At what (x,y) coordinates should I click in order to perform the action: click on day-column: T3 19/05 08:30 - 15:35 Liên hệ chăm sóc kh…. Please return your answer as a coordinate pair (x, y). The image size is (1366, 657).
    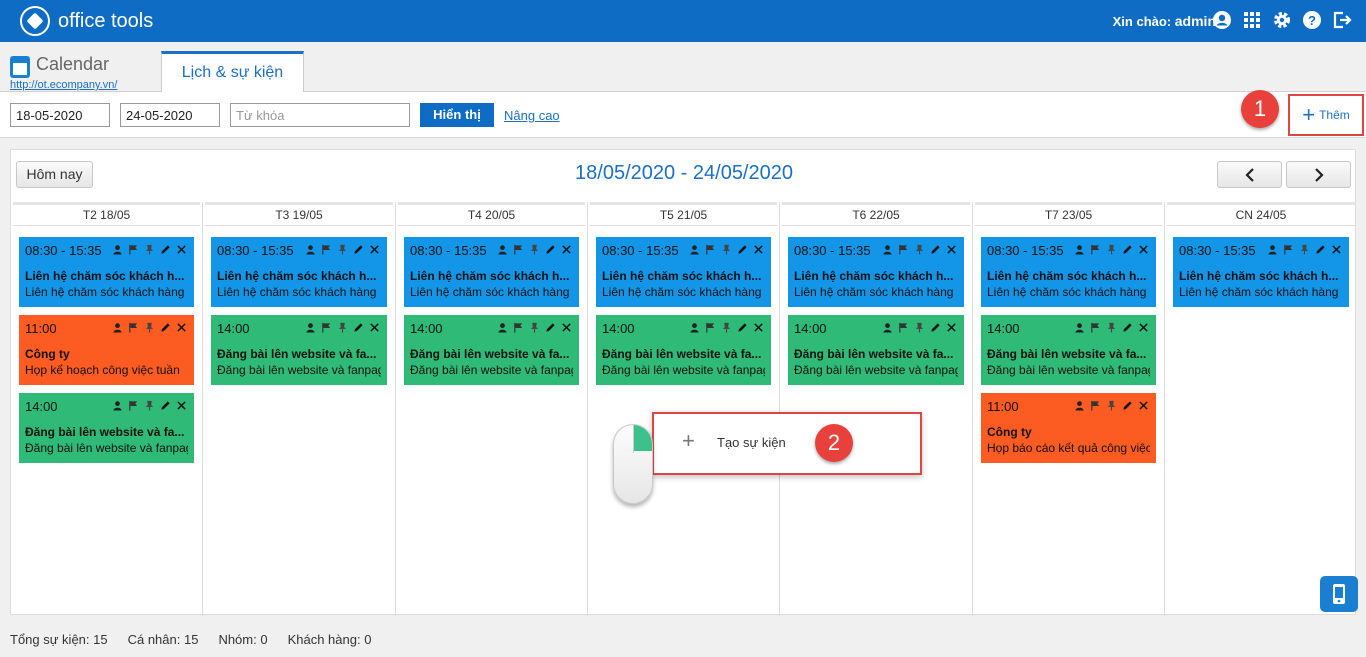
    Looking at the image, I should click on (299, 409).